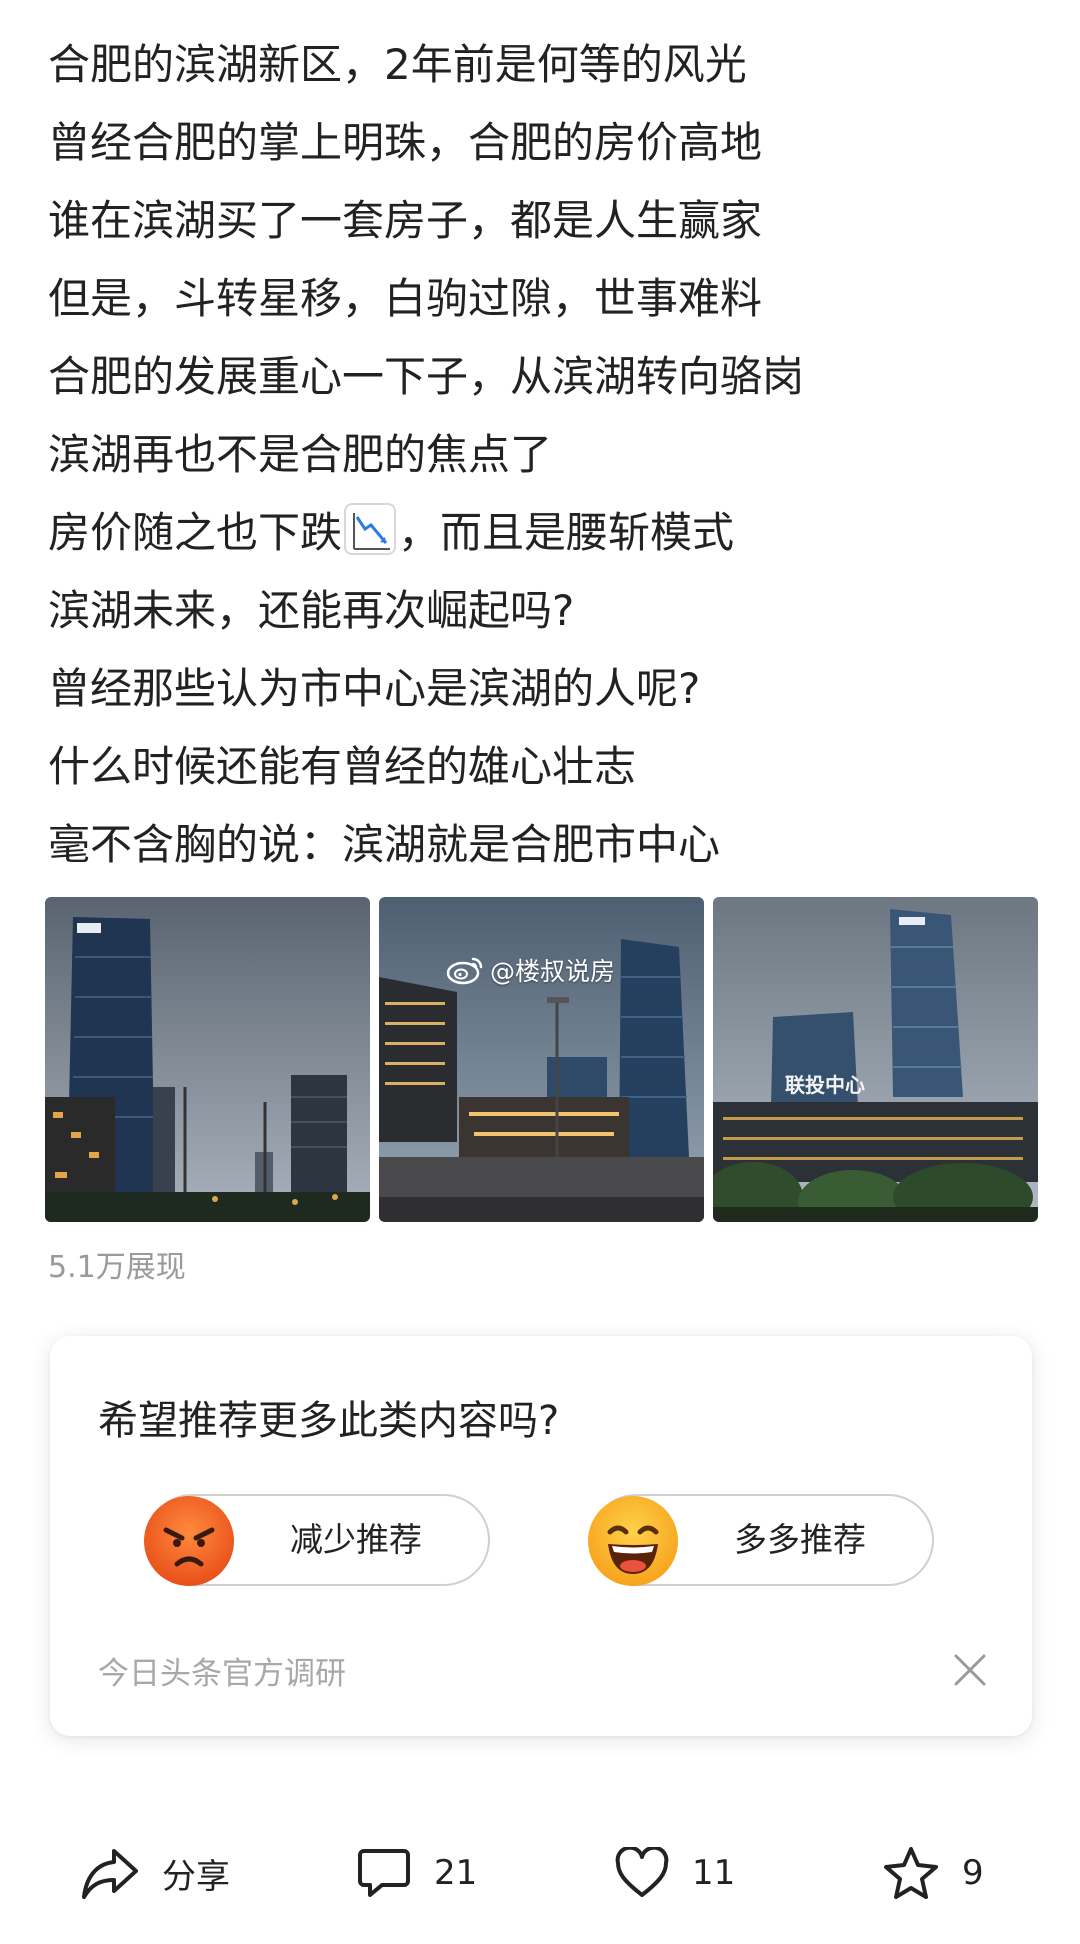 Image resolution: width=1080 pixels, height=1944 pixels. Describe the element at coordinates (384, 844) in the screenshot. I see `post-line: 毫不含胸的说：滨湖就是合肥市中心` at that location.